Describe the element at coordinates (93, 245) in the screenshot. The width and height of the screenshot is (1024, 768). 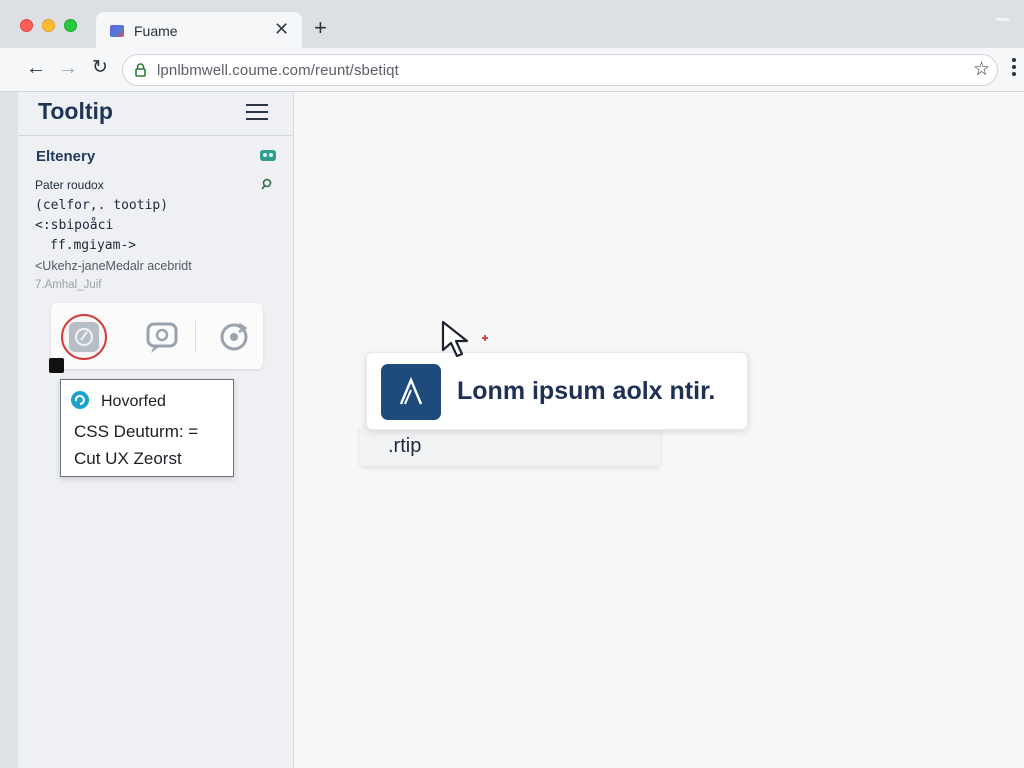
I see `code-line: ff.mgiyam->` at that location.